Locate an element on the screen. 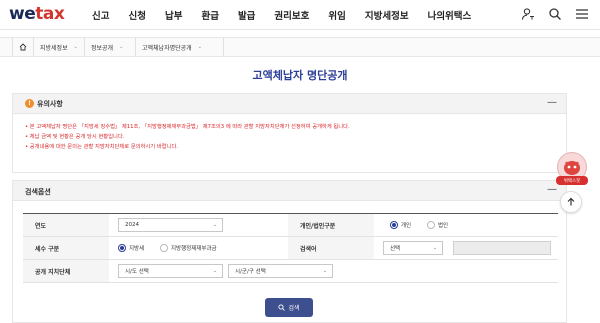  region-label: 공개 지치단체 is located at coordinates (66, 271).